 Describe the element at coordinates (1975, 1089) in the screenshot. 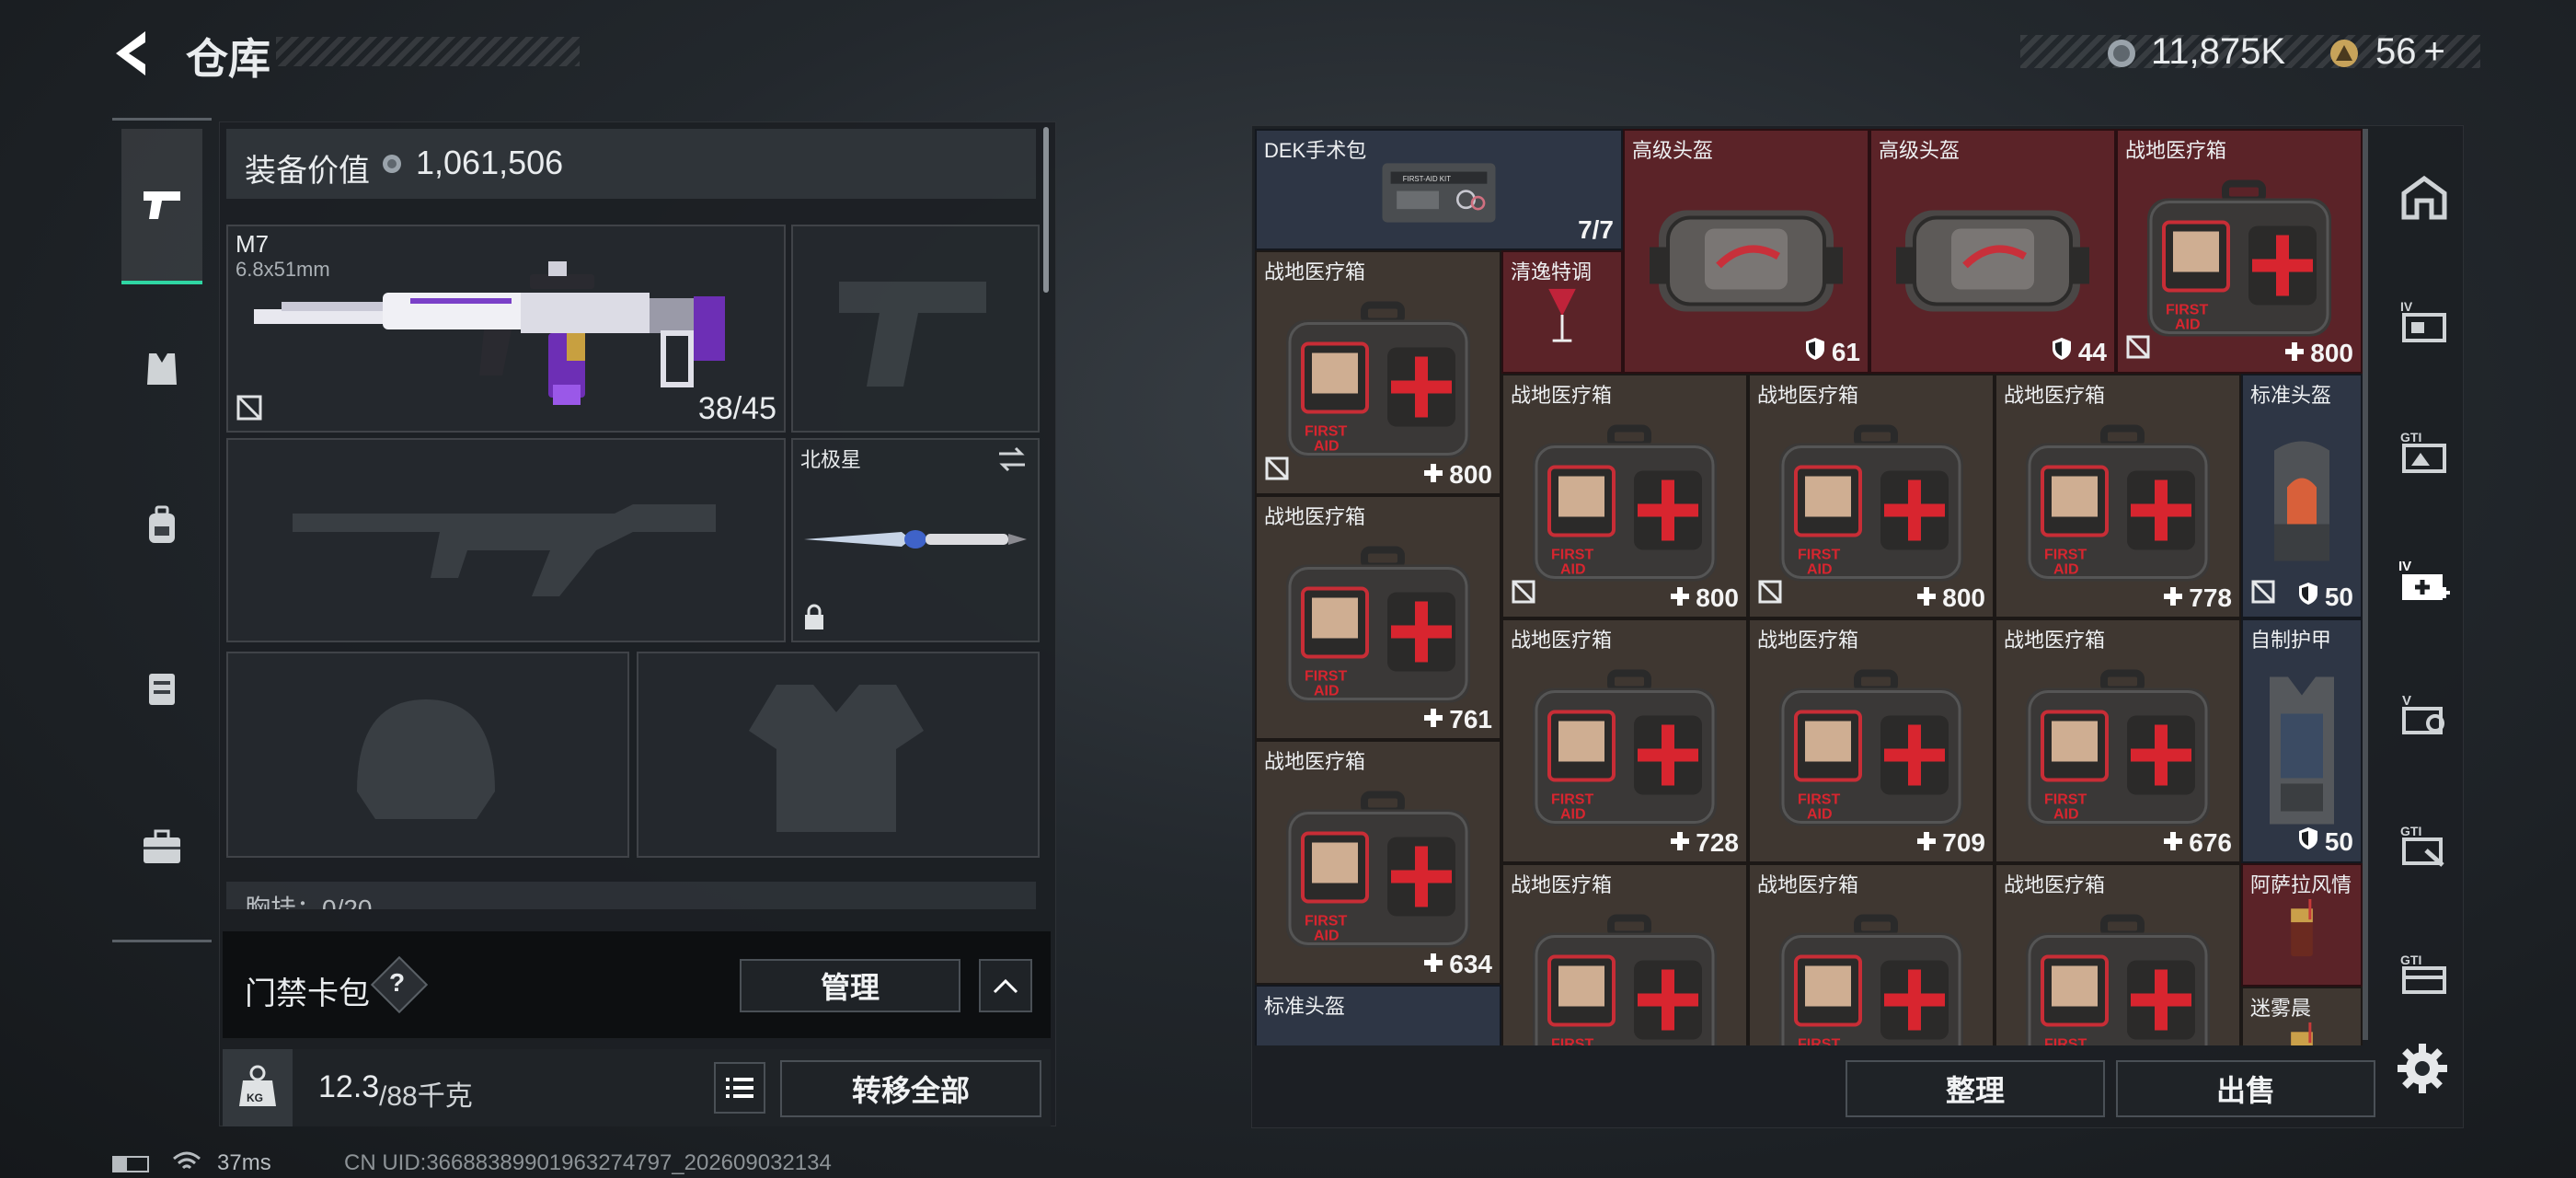

I see `sort-button: 整理` at that location.